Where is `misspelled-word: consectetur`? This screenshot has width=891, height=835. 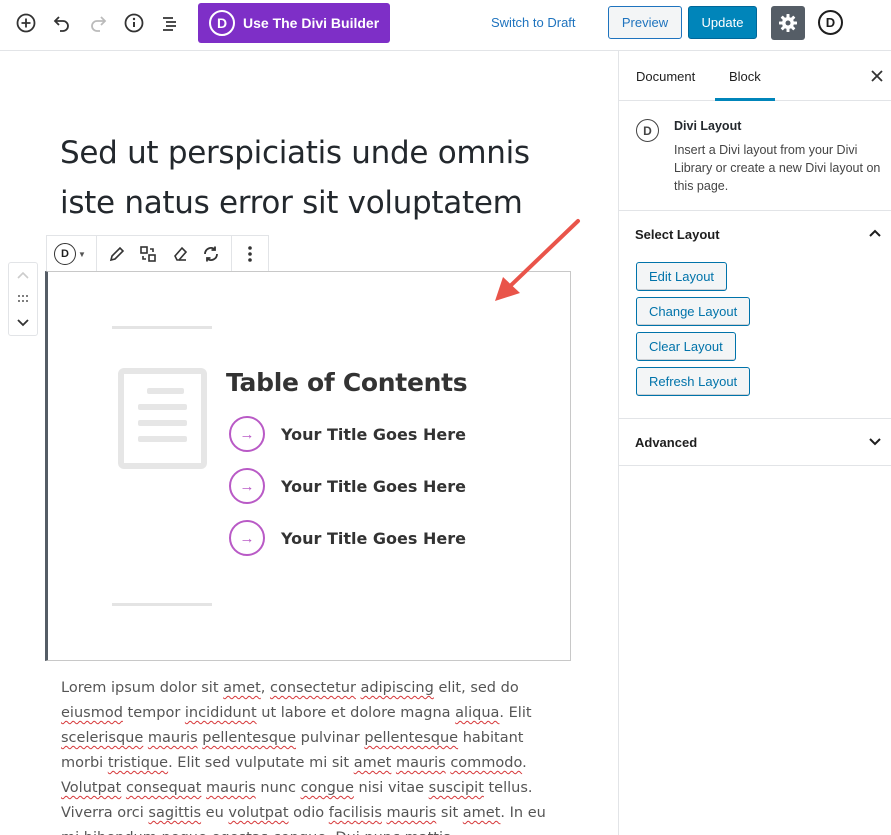 misspelled-word: consectetur is located at coordinates (312, 688).